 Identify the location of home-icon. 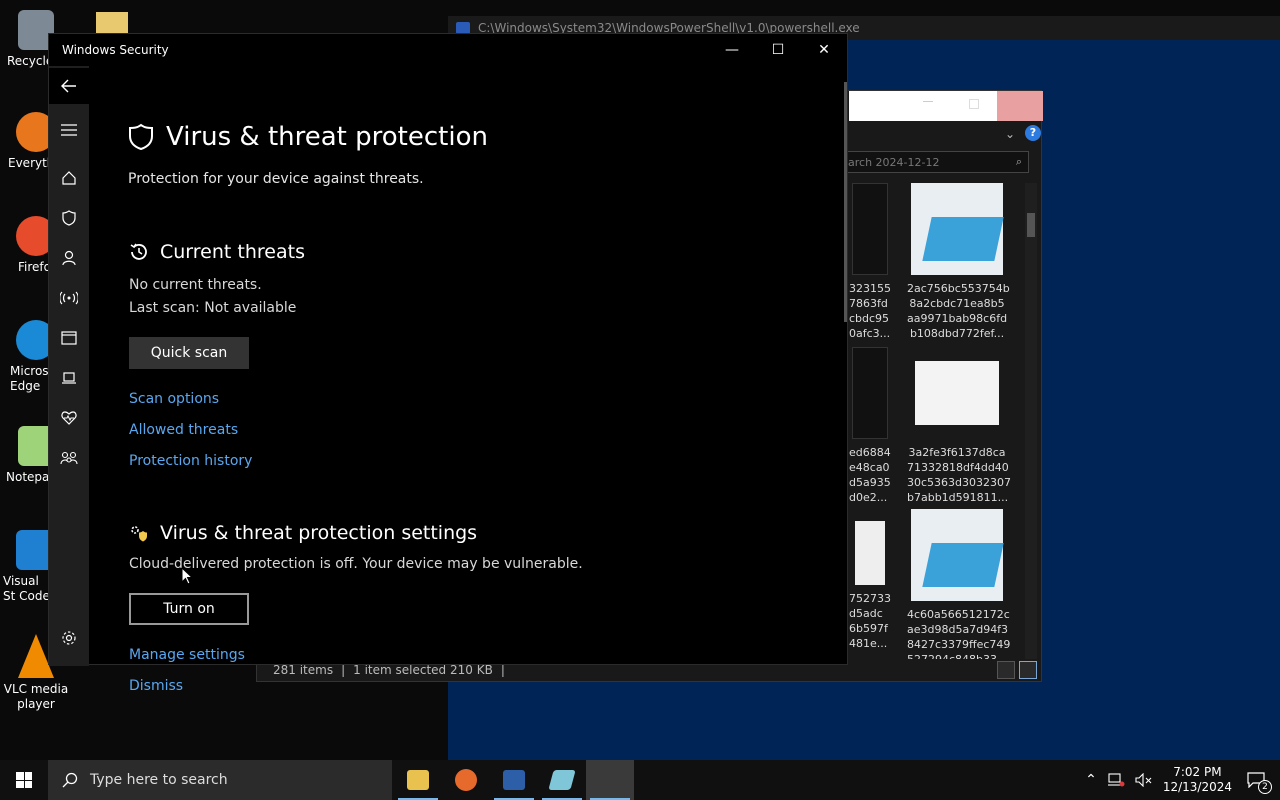
(69, 178).